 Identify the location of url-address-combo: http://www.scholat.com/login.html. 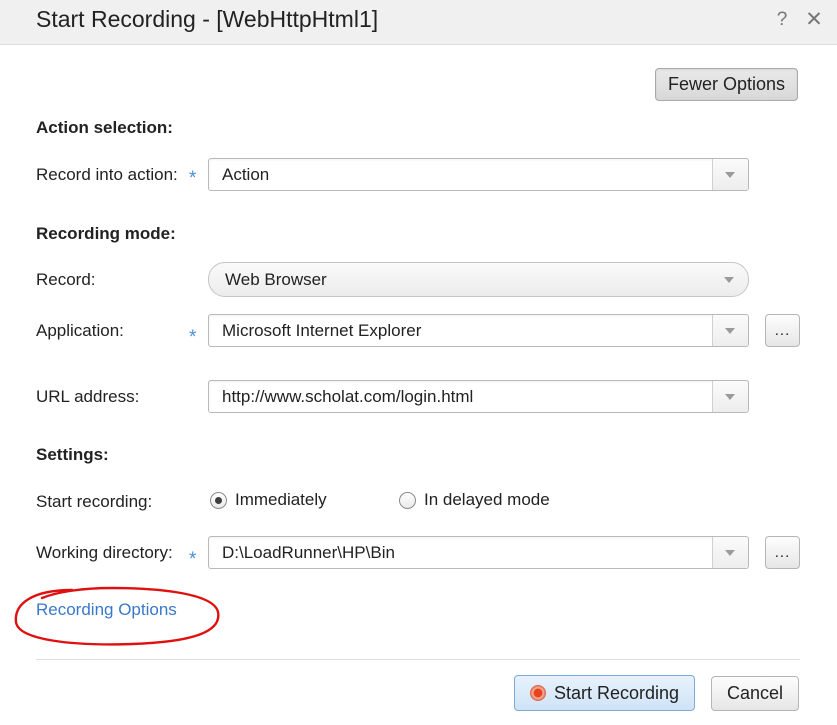
(478, 396).